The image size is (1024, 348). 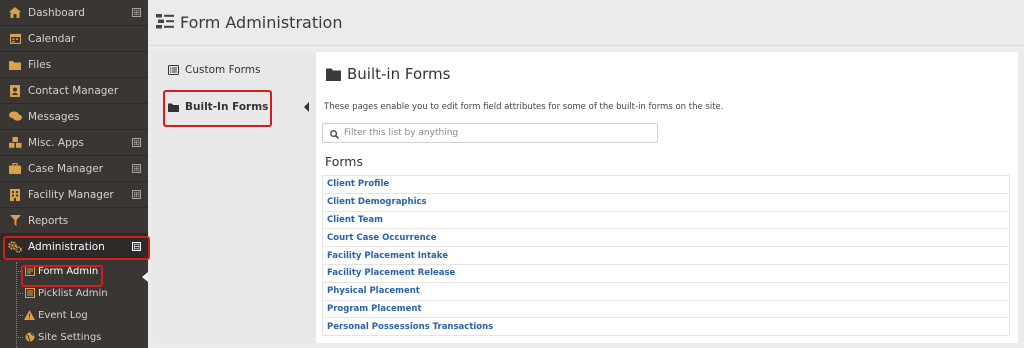 What do you see at coordinates (373, 291) in the screenshot?
I see `form-link-physical-placement: Physical Placement` at bounding box center [373, 291].